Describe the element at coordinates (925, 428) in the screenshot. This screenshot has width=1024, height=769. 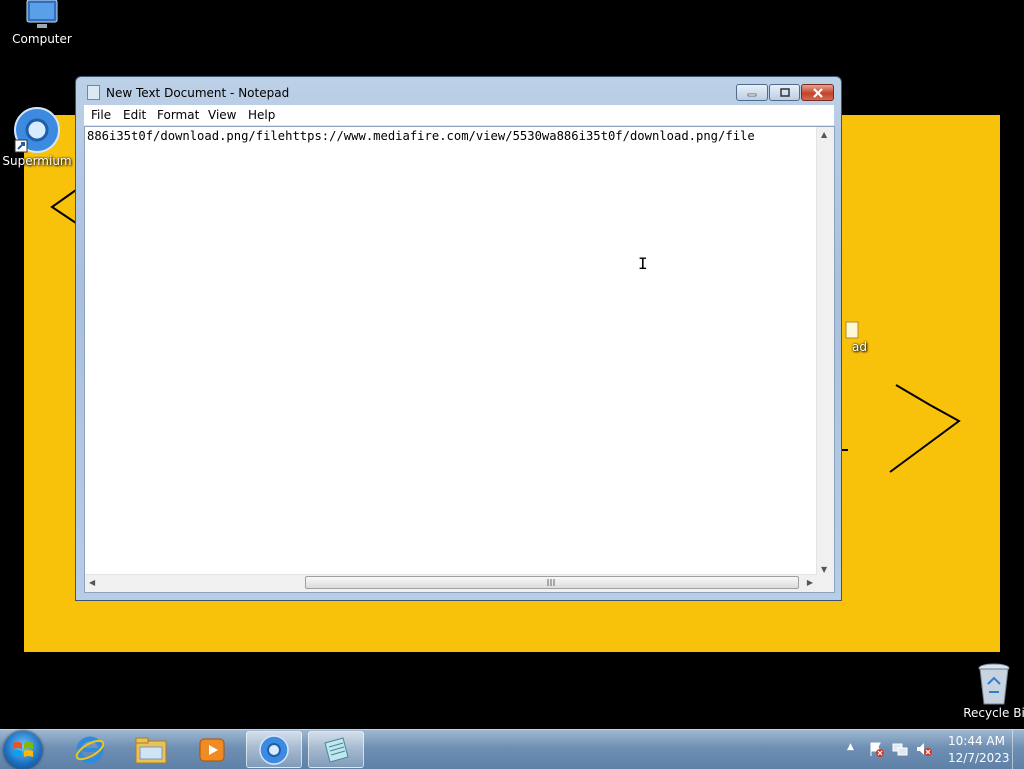
I see `right-arrow-shape` at that location.